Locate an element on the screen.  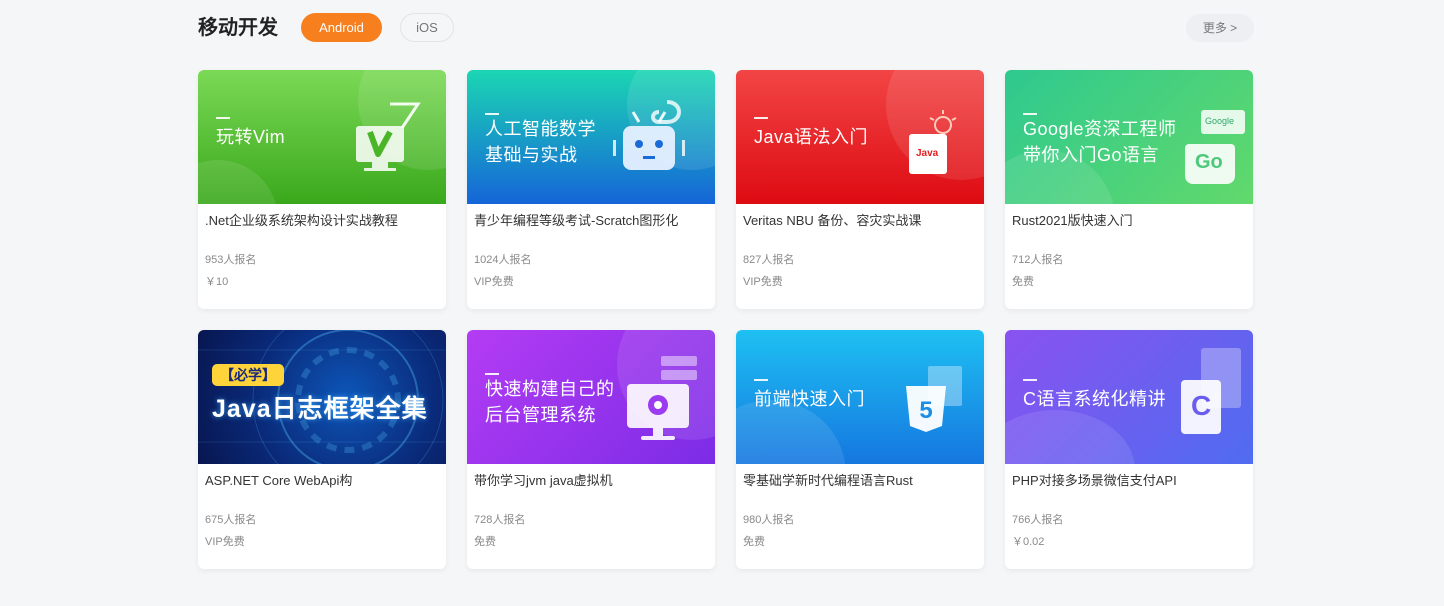
course-card: 玩转Vim .Net企业级系统架构设计实战教程 953人报名 ￥10 is located at coordinates (322, 189).